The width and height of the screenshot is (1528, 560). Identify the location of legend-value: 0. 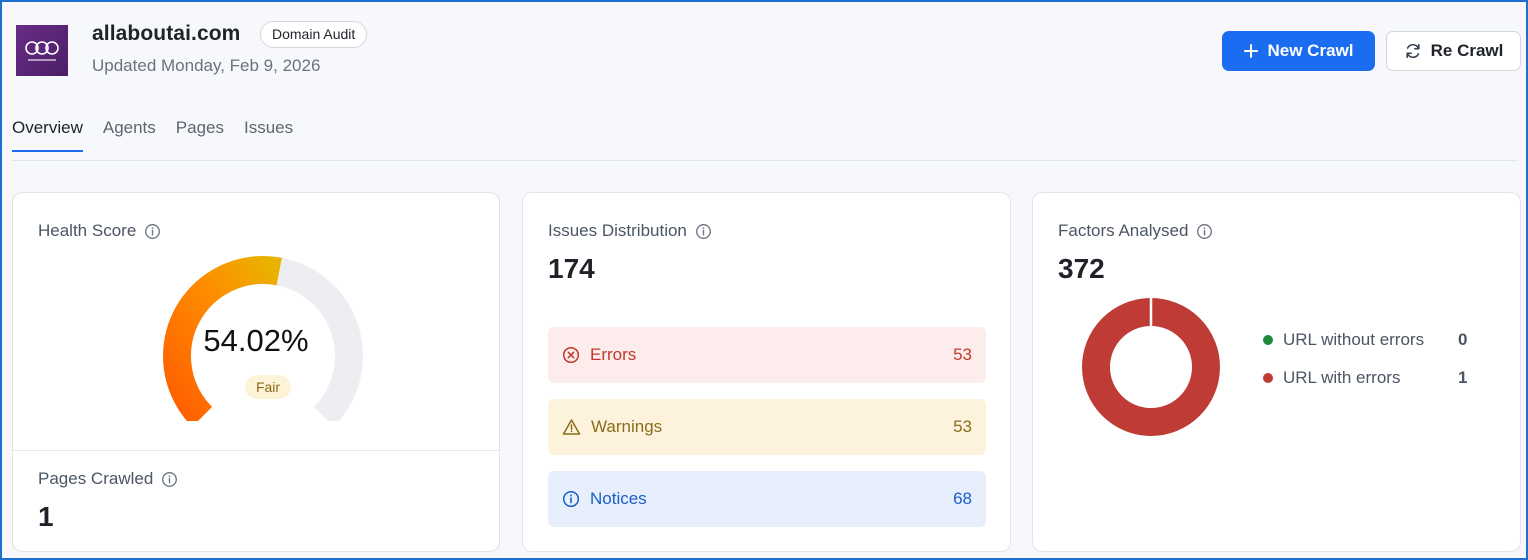
(1463, 339).